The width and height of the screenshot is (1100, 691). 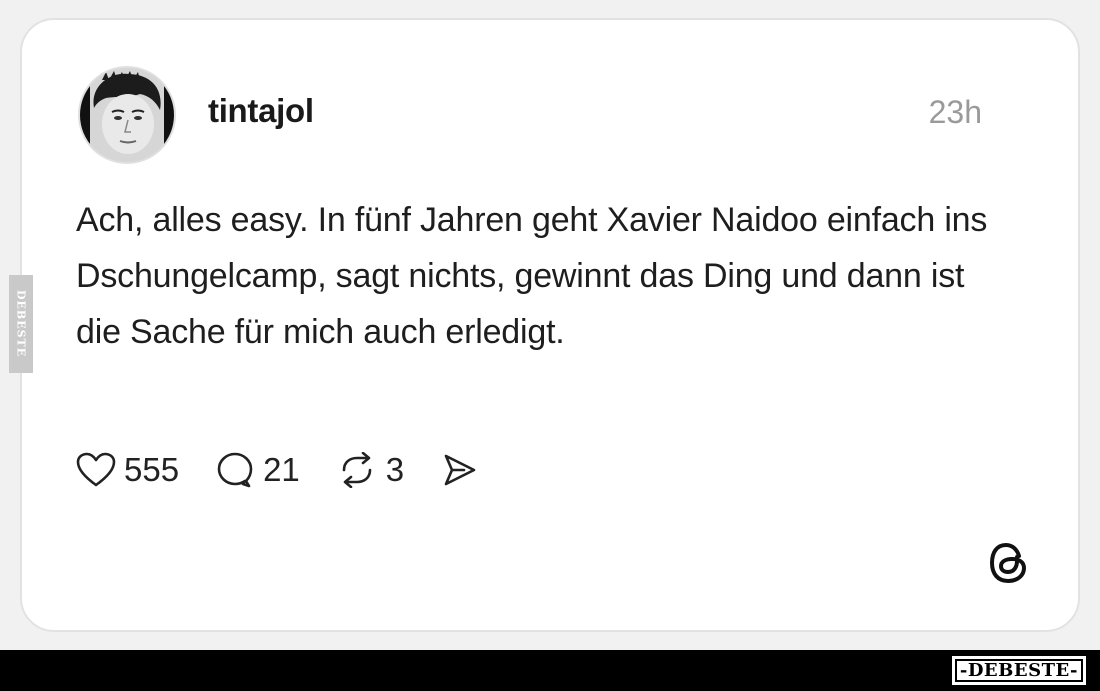 What do you see at coordinates (395, 469) in the screenshot?
I see `repost-count: 3` at bounding box center [395, 469].